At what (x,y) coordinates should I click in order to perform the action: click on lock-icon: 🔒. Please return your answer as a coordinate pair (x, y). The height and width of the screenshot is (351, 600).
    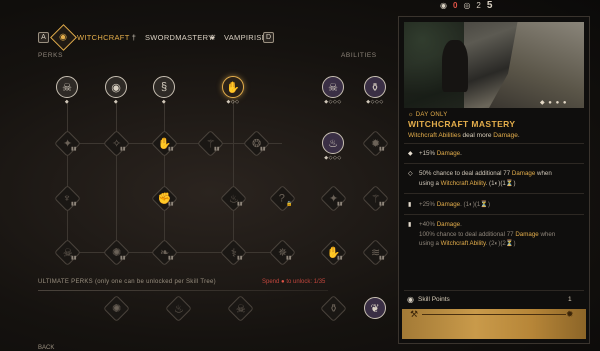
    Looking at the image, I should click on (289, 204).